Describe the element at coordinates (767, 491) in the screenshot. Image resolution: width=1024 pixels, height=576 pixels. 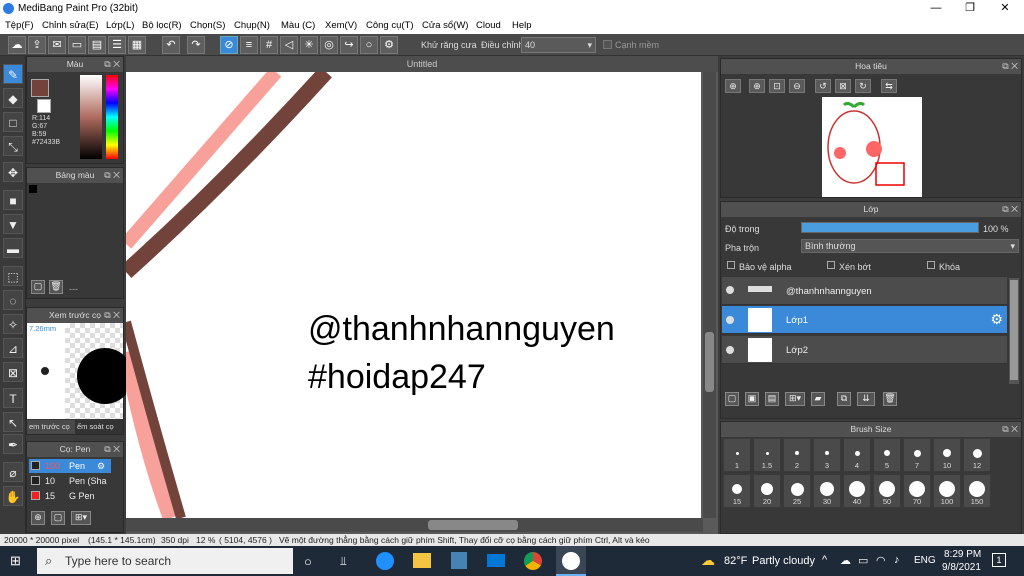
I see `brush-size-cell: 20` at that location.